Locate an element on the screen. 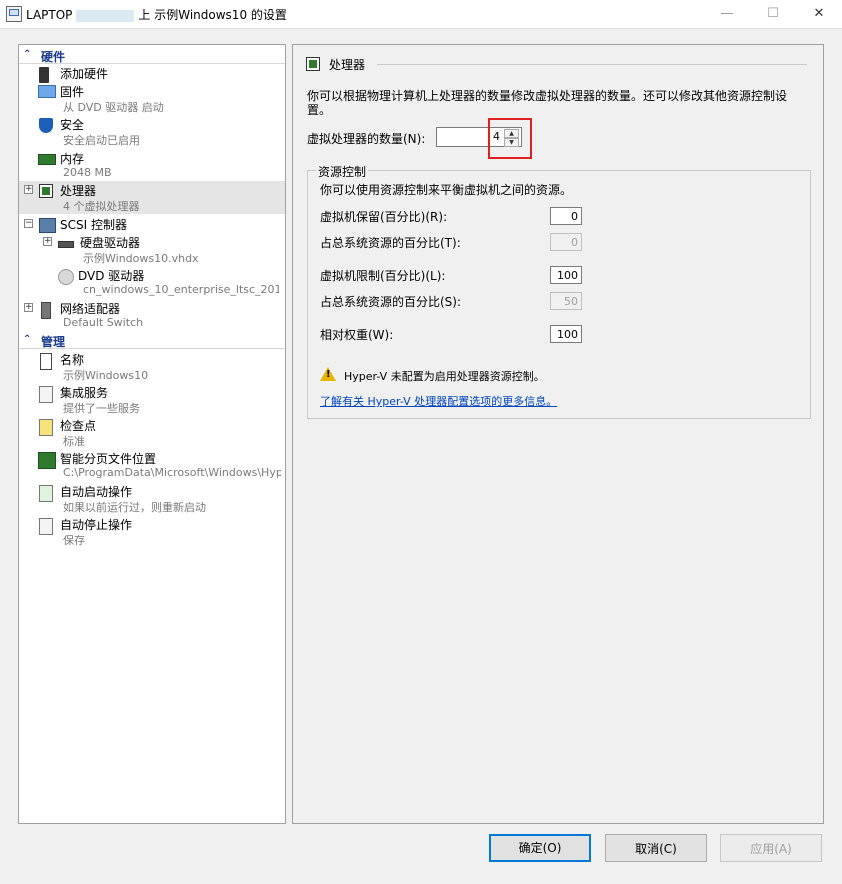 Image resolution: width=842 pixels, height=884 pixels. tree-item-sublabel: C:\ProgramData\Microsoft\Windows\Hyper-V is located at coordinates (172, 472).